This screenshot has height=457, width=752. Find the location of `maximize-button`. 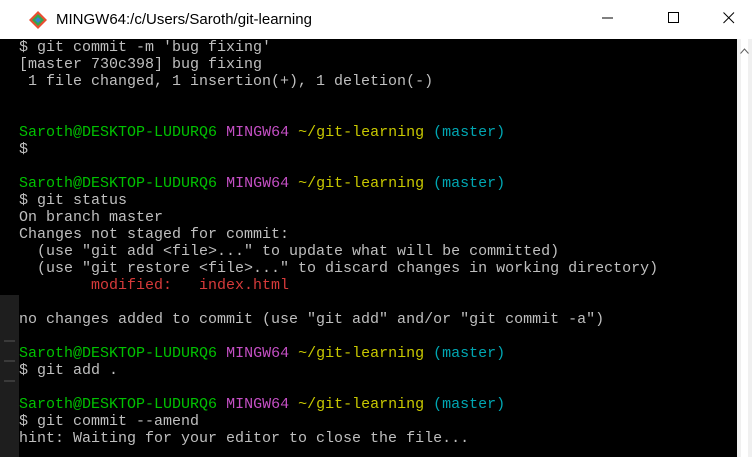

maximize-button is located at coordinates (674, 19).